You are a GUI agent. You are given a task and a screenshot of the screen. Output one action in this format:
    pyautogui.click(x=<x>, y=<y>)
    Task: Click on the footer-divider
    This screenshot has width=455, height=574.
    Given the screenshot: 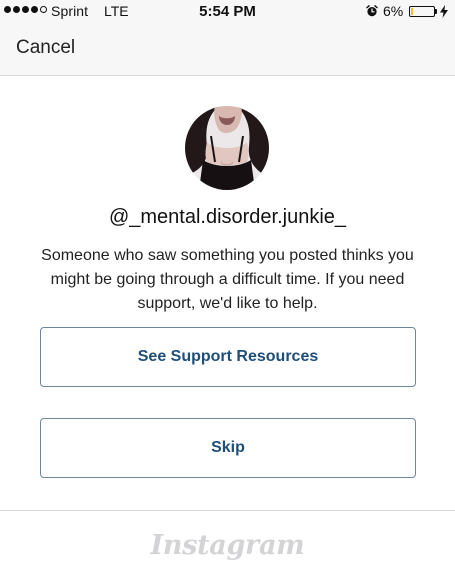 What is the action you would take?
    pyautogui.click(x=227, y=510)
    